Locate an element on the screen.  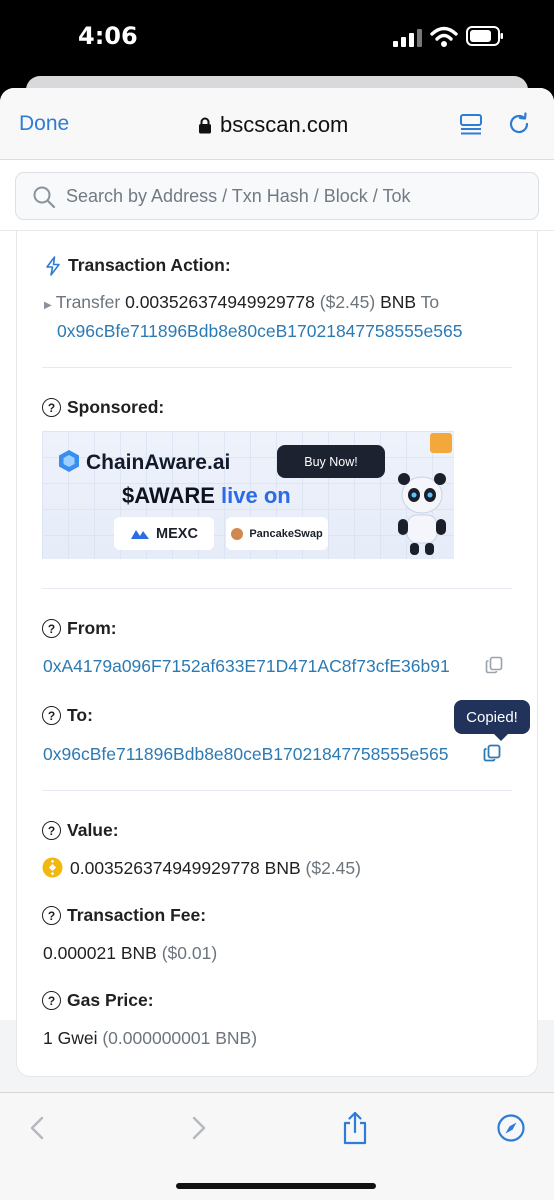
mexc-logo-icon is located at coordinates (140, 534).